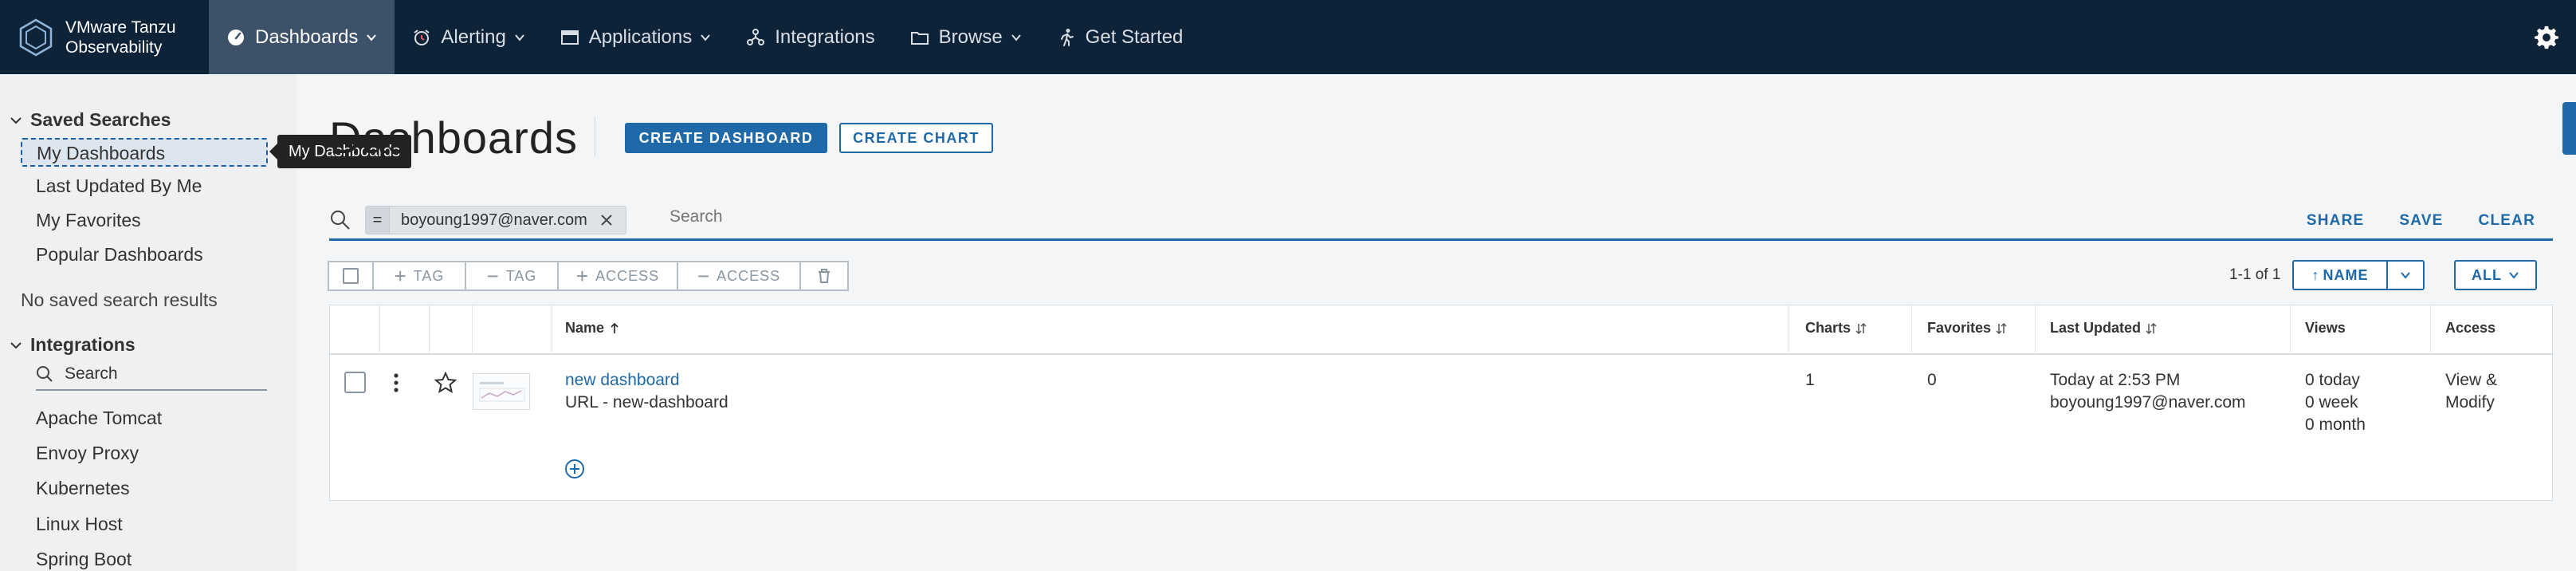  What do you see at coordinates (91, 373) in the screenshot?
I see `integrations-search-placeholder: Search` at bounding box center [91, 373].